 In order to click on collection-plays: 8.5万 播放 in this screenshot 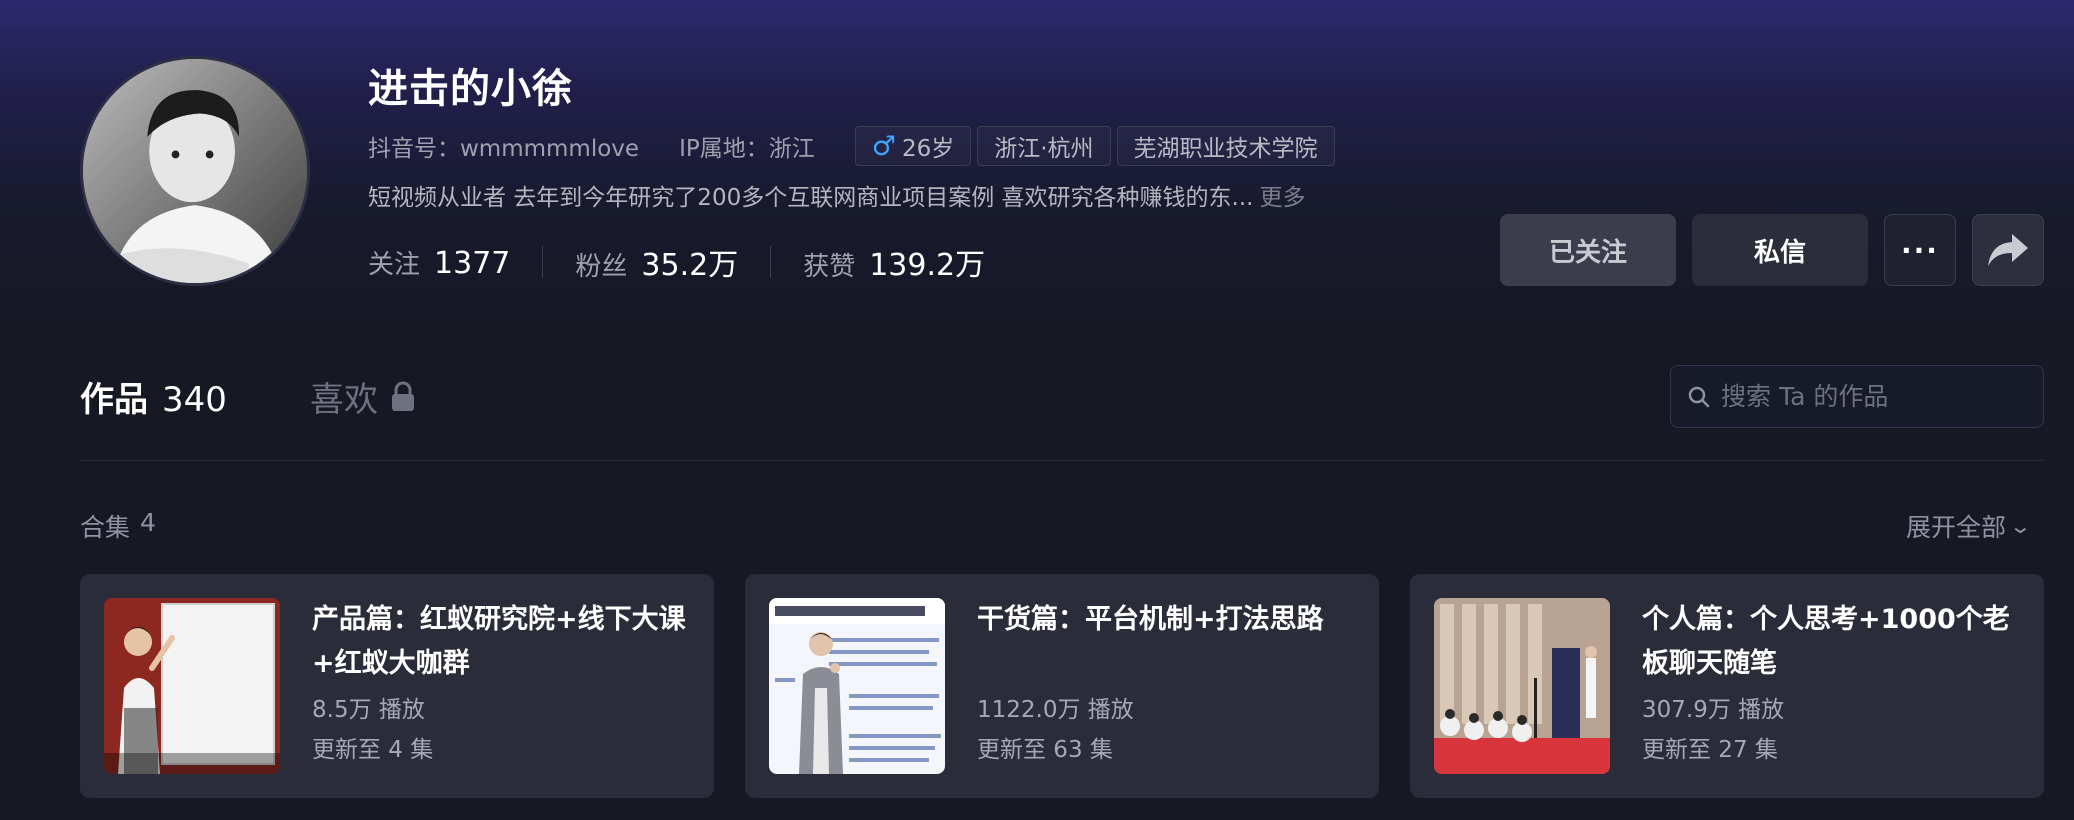, I will do `click(368, 710)`.